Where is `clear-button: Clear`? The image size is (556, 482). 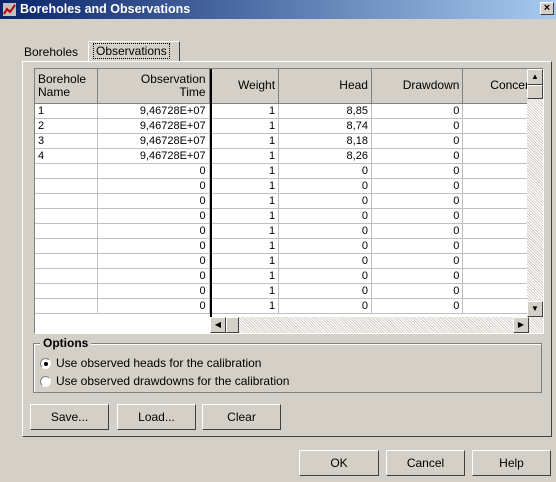
clear-button: Clear is located at coordinates (241, 417).